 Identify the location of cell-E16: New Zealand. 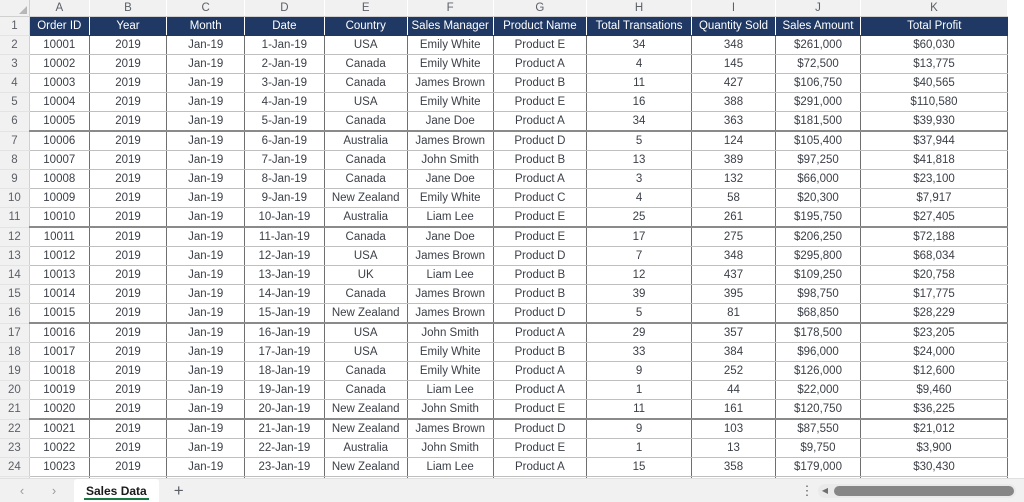
(366, 313).